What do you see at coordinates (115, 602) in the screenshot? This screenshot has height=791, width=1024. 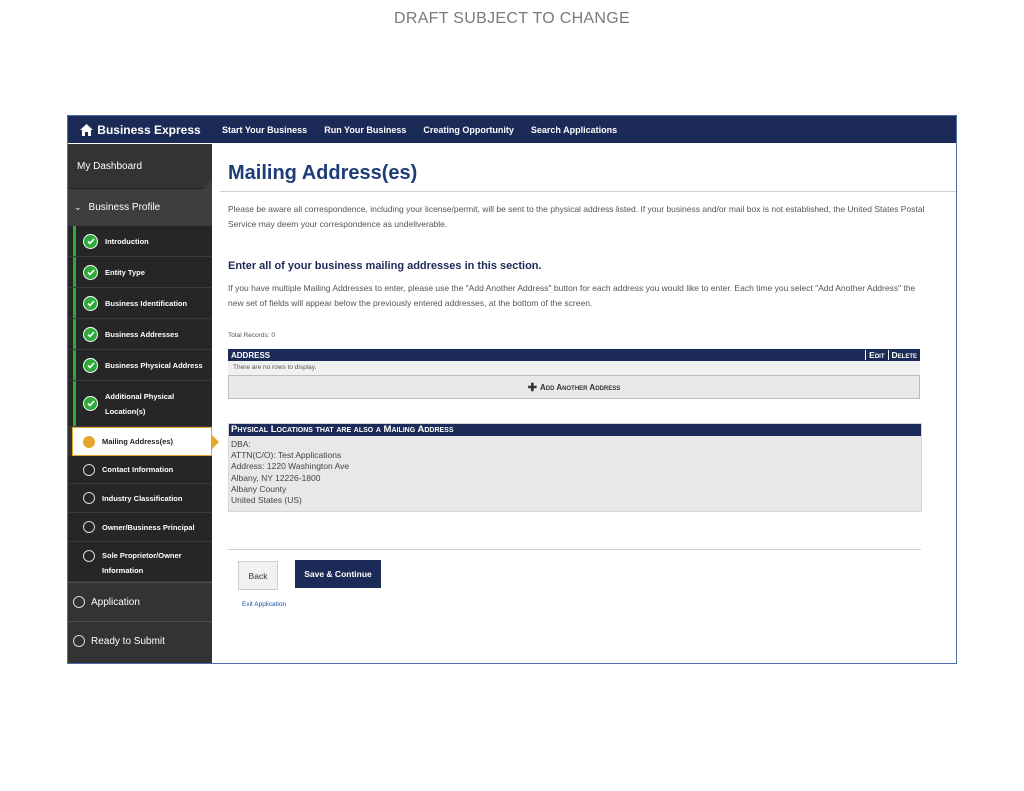 I see `sidebar-item-label: Application` at bounding box center [115, 602].